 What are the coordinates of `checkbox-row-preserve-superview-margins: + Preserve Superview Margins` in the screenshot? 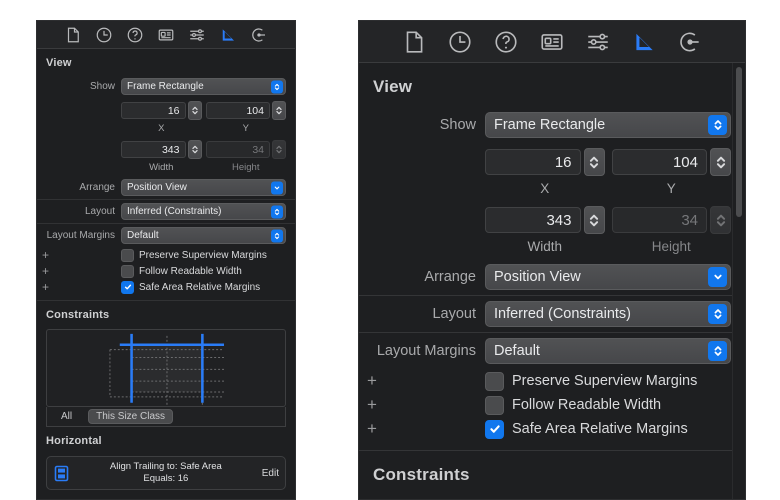 It's located at (166, 255).